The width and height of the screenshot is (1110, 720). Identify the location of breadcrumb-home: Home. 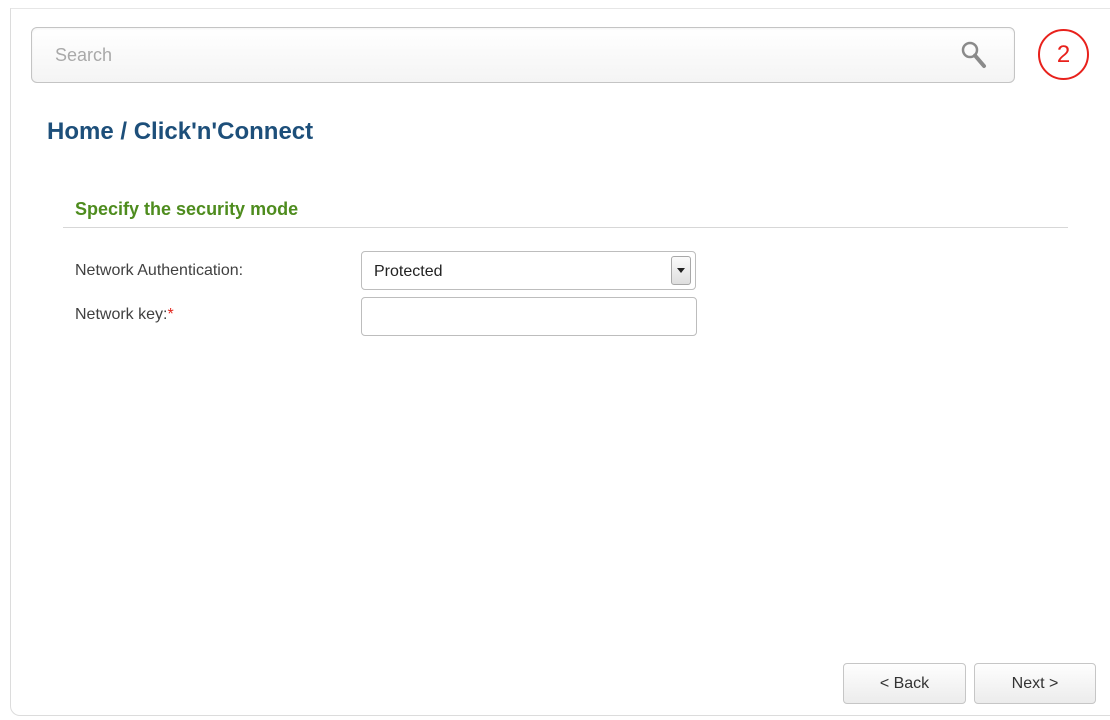
(80, 131).